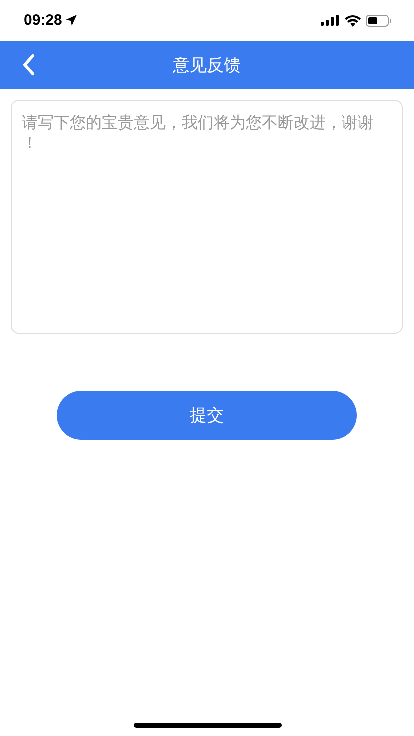  I want to click on wifi-icon, so click(353, 20).